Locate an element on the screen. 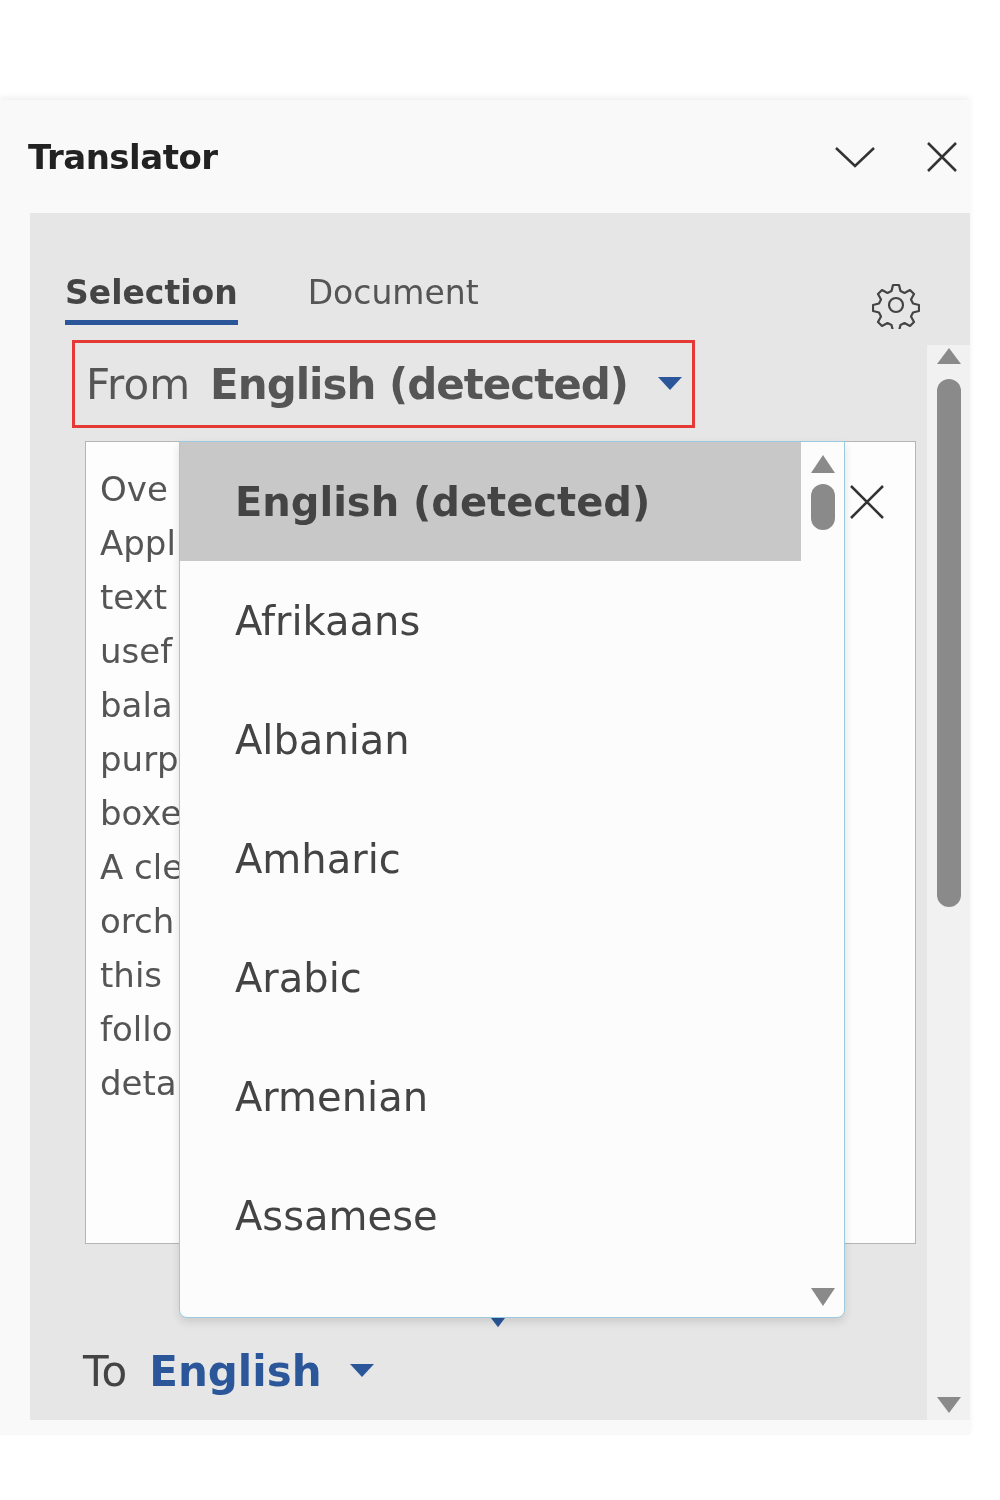 Image resolution: width=1000 pixels, height=1500 pixels. language-option: Assamese is located at coordinates (490, 1215).